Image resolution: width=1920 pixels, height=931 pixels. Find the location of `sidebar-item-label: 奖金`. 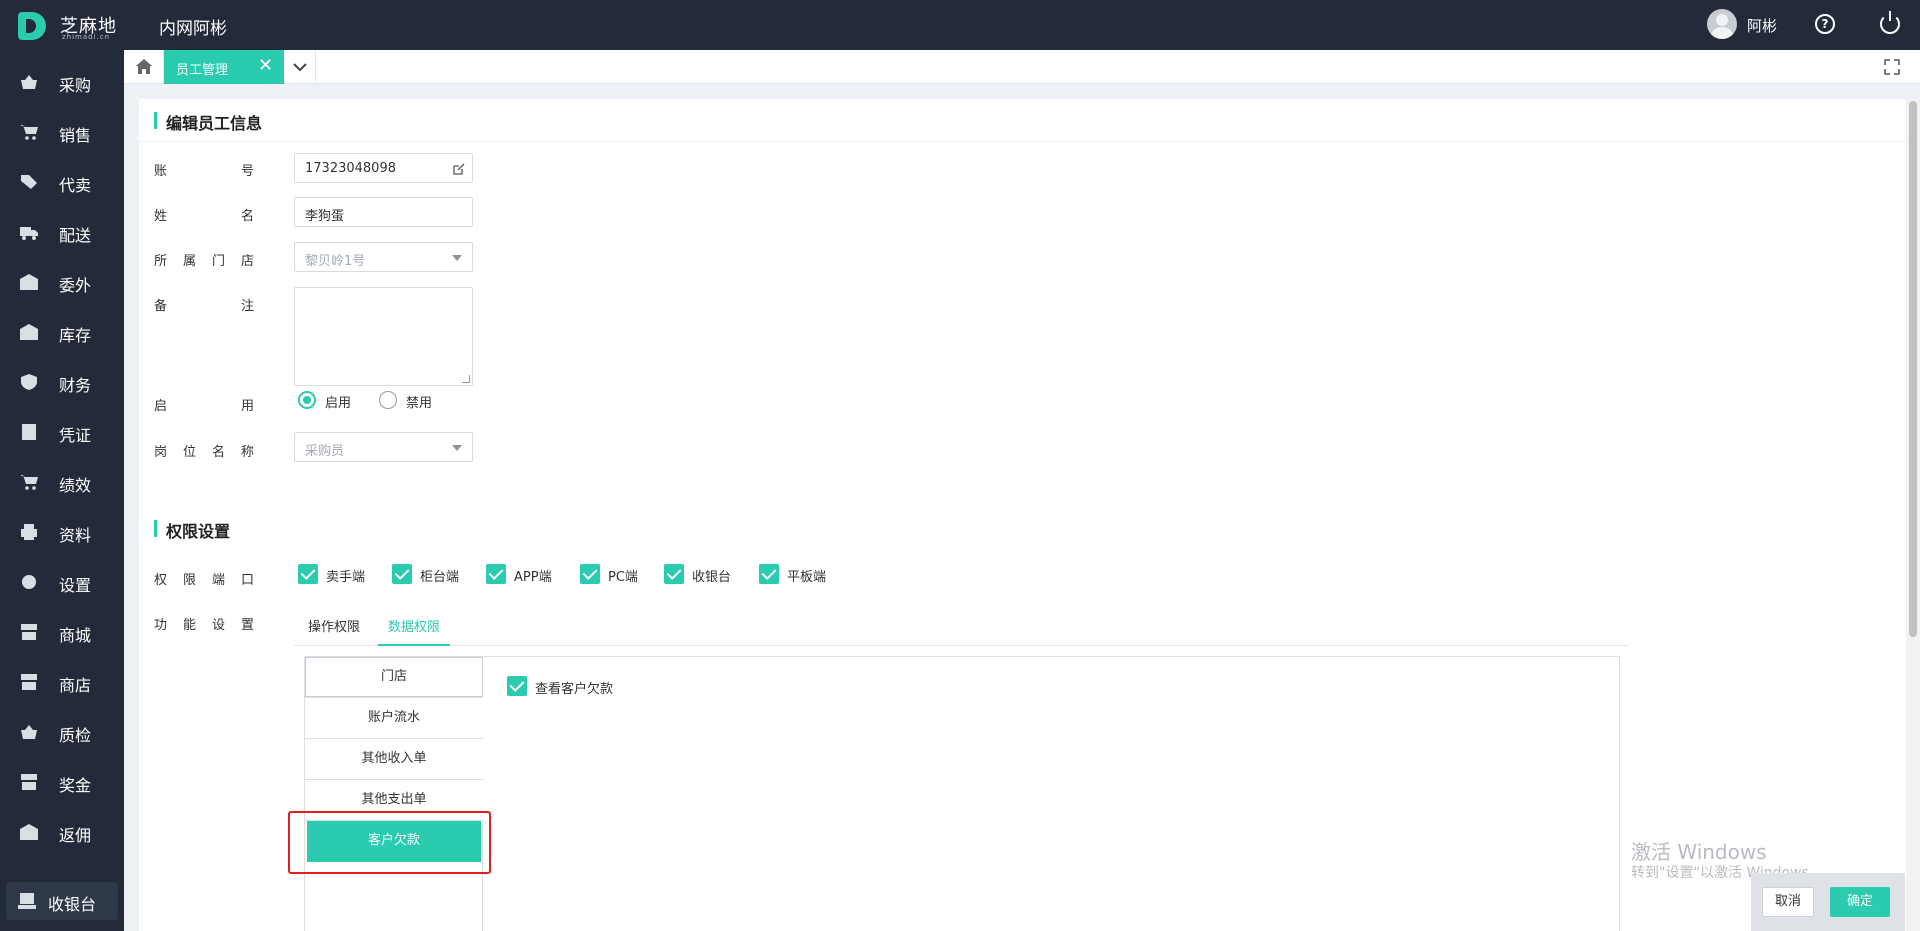

sidebar-item-label: 奖金 is located at coordinates (75, 785).